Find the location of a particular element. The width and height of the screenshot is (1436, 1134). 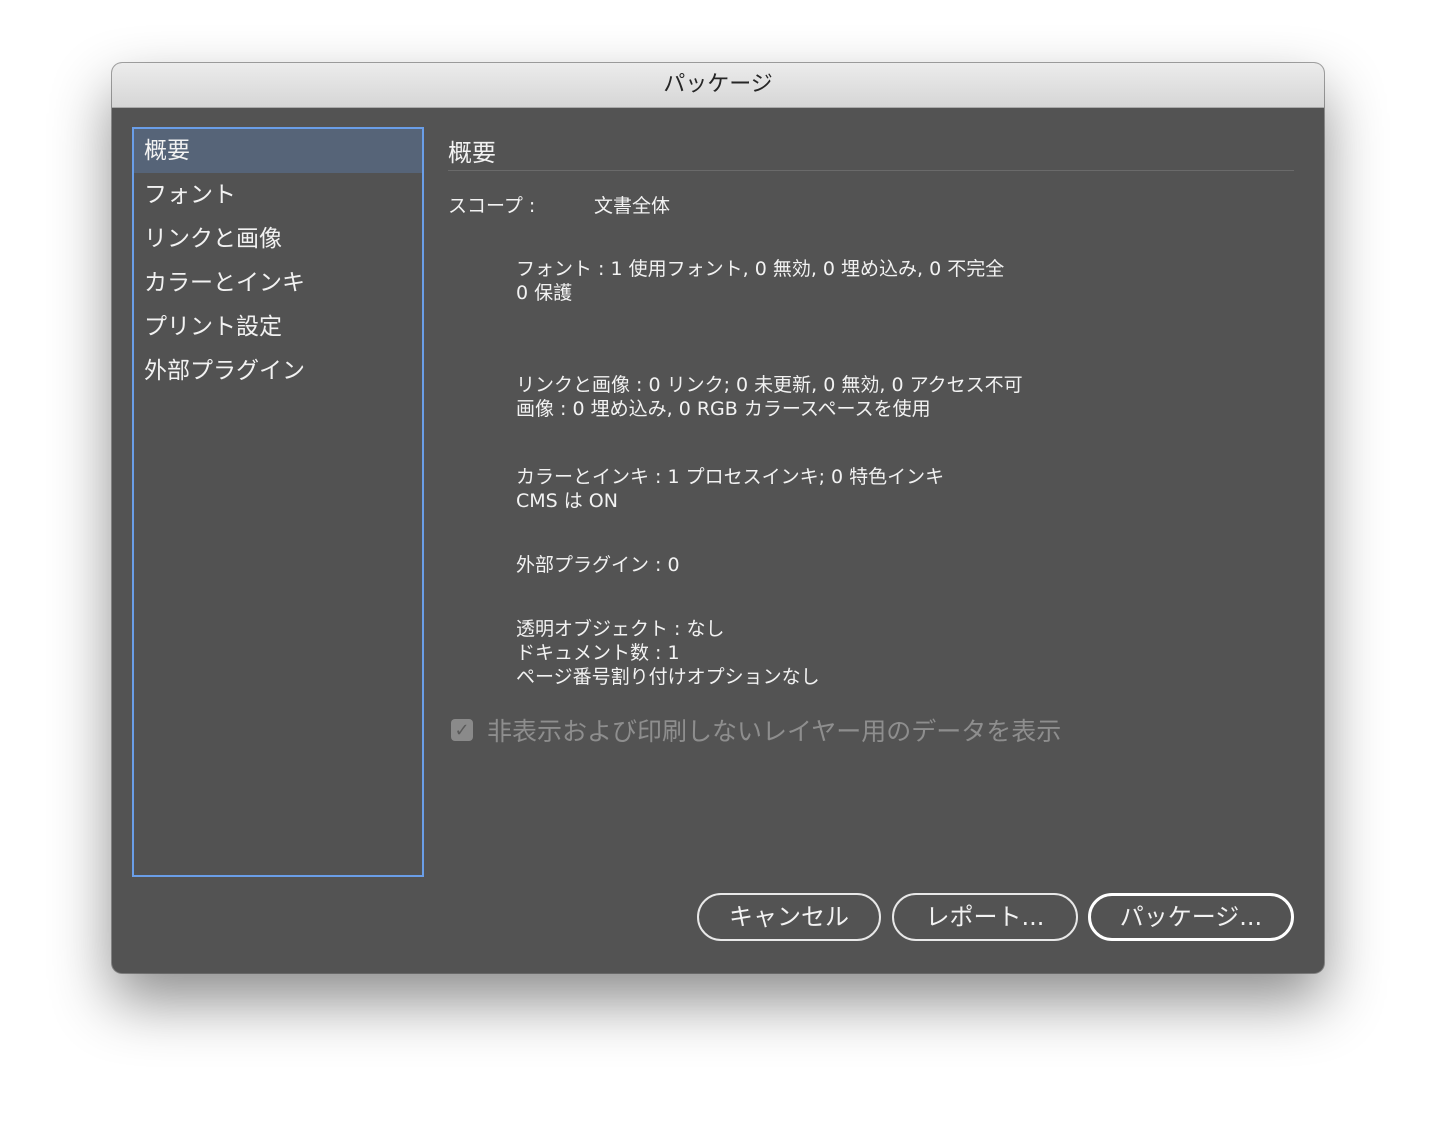

misc-summary-line-3: ページ番号割り付けオプションなし is located at coordinates (668, 677).